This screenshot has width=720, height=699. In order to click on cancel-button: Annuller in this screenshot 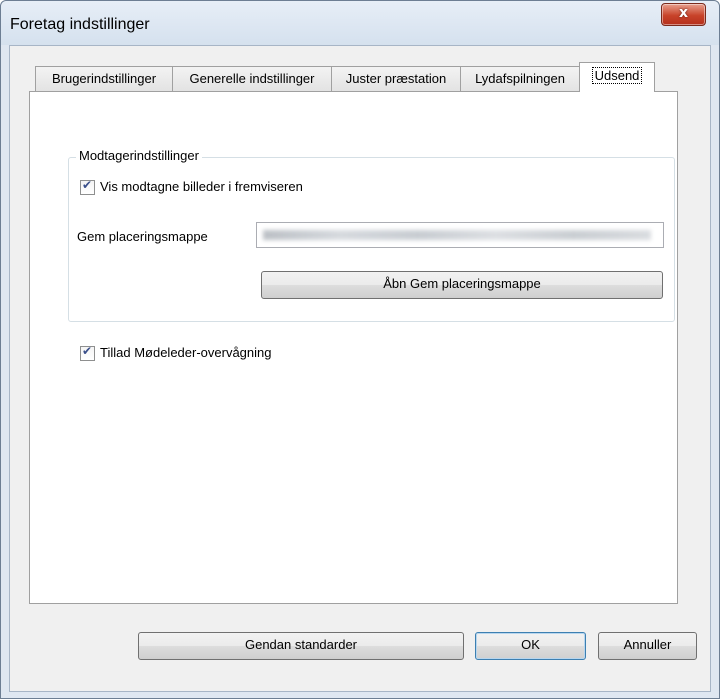, I will do `click(647, 646)`.